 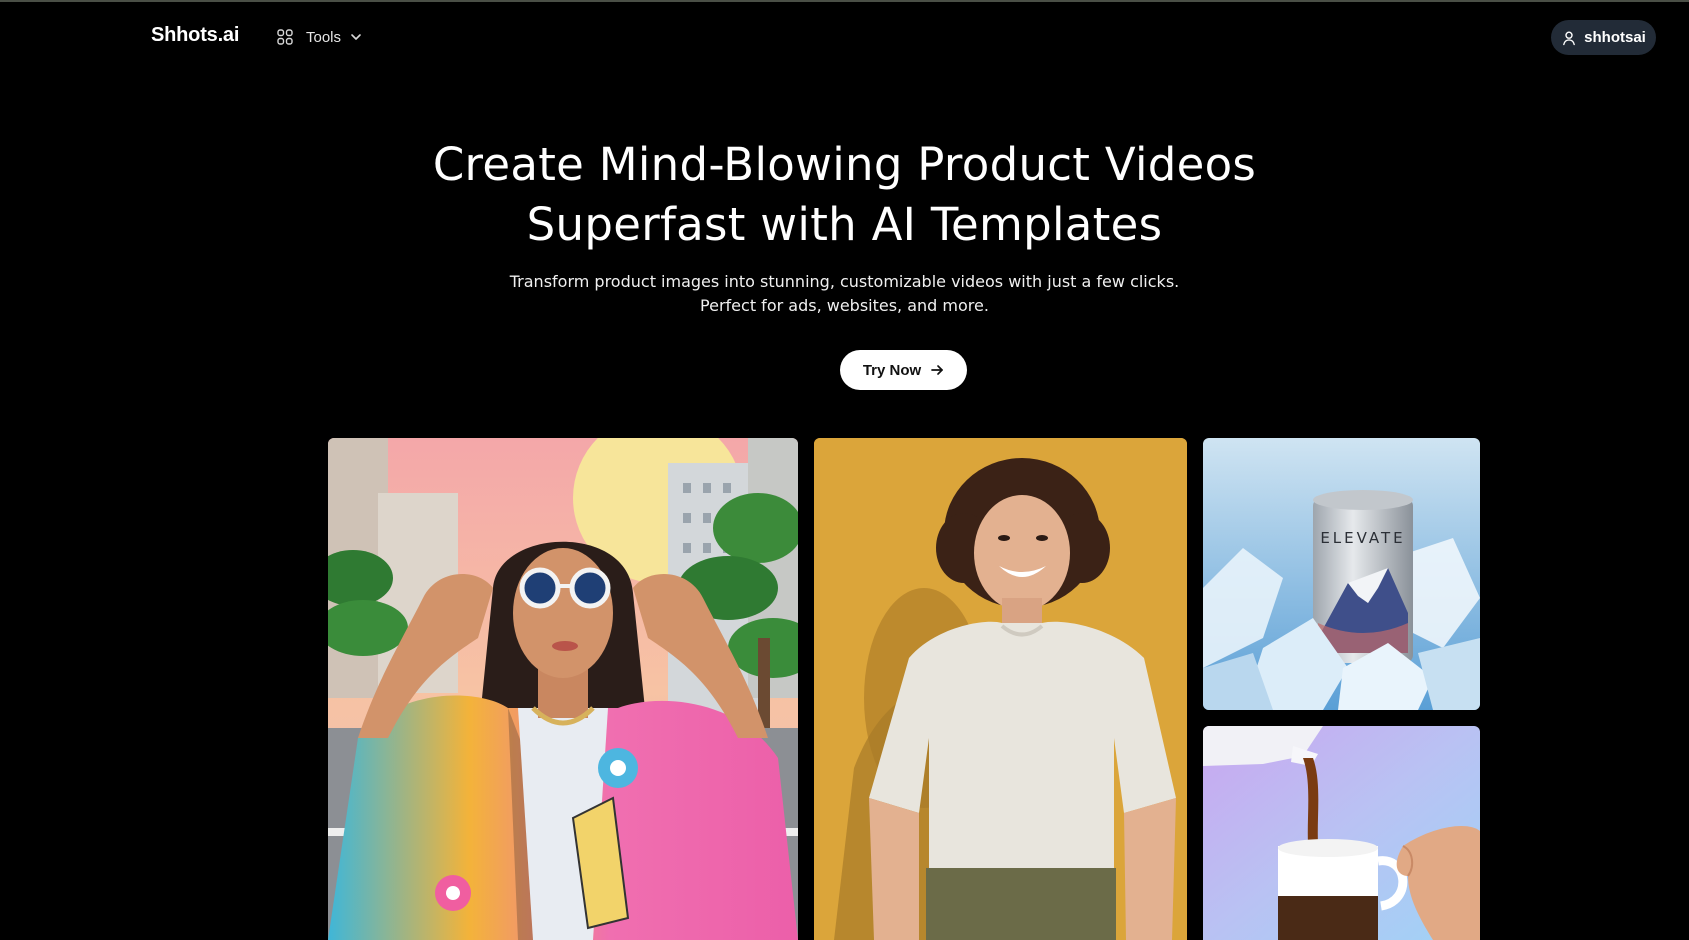 I want to click on grid-icon, so click(x=285, y=37).